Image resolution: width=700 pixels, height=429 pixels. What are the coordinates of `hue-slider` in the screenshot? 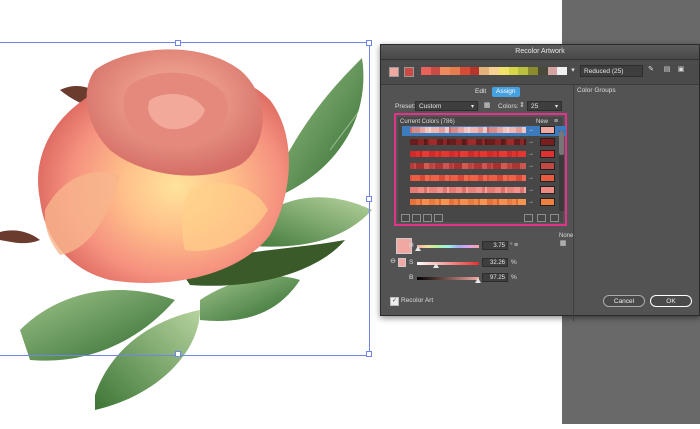 It's located at (448, 246).